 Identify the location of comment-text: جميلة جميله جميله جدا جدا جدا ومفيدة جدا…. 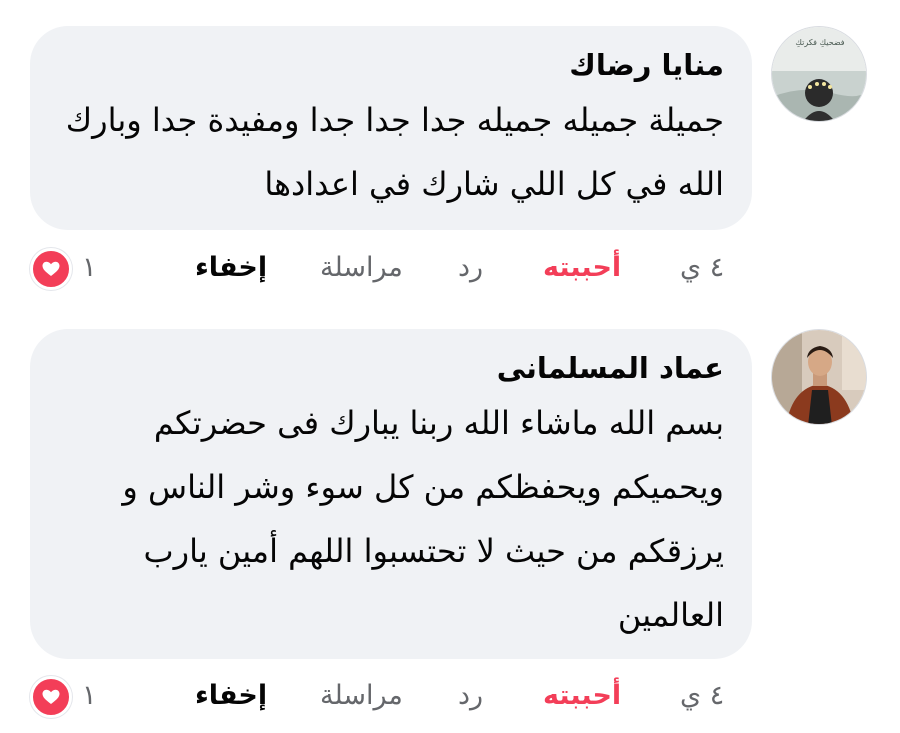
(394, 152).